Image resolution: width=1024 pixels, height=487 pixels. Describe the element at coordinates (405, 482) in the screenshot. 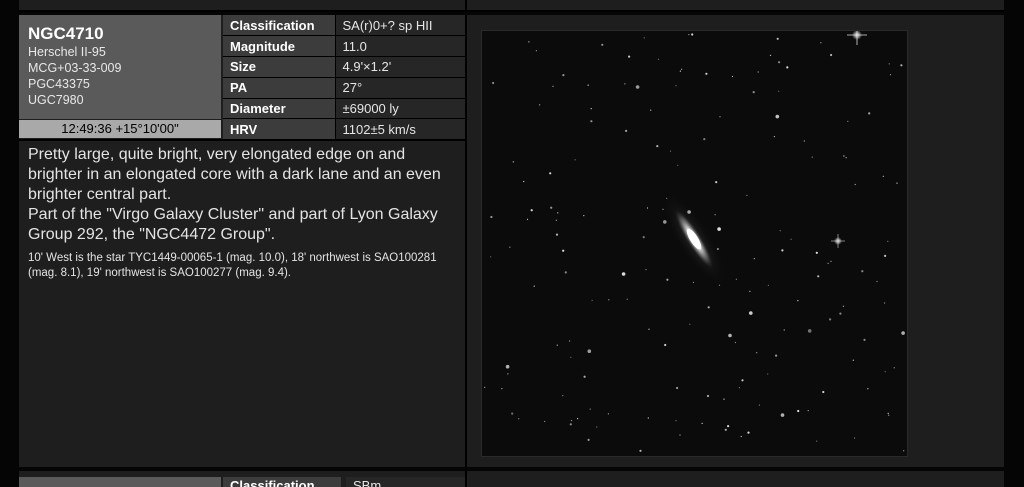

I see `next-property-value: SBm` at that location.